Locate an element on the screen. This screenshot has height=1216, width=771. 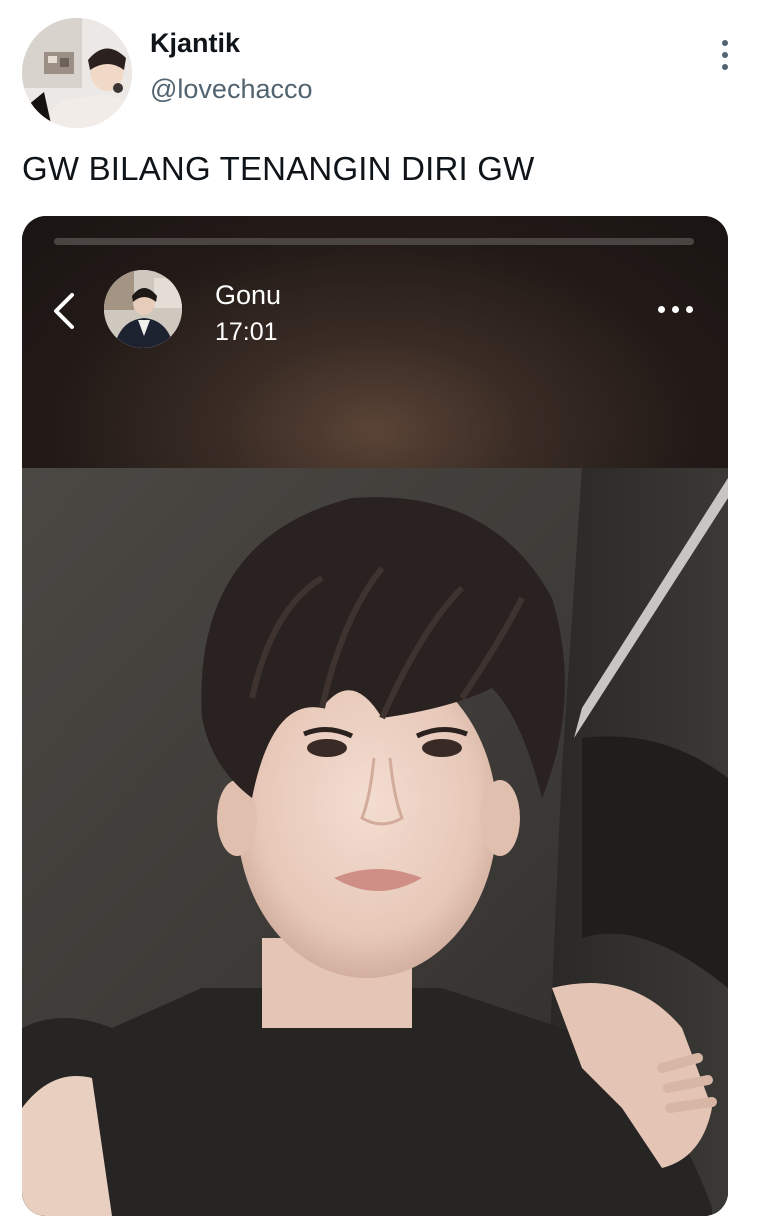
more-vertical-icon is located at coordinates (726, 55).